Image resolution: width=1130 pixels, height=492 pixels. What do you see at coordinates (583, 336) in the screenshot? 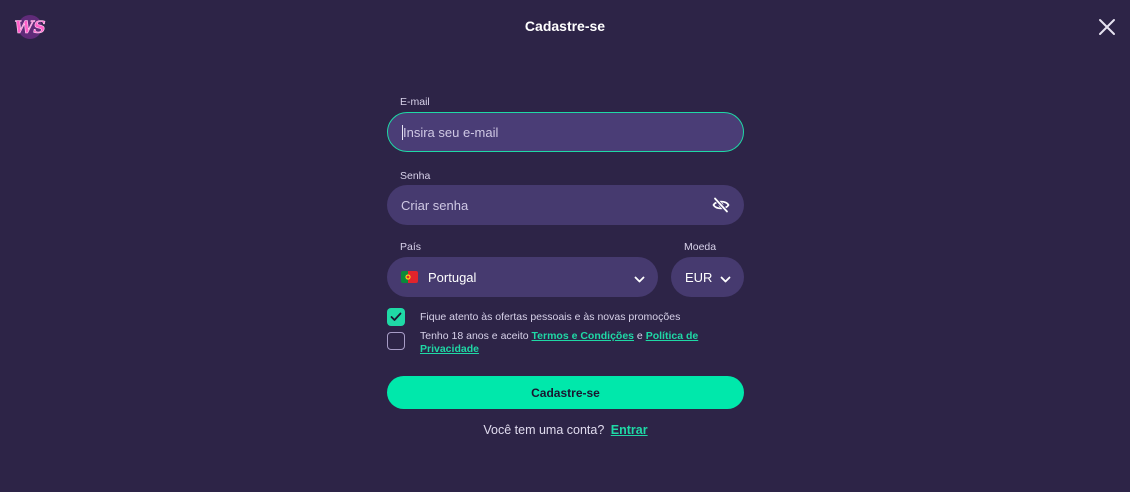
I see `terms-link: Termos e Condições` at bounding box center [583, 336].